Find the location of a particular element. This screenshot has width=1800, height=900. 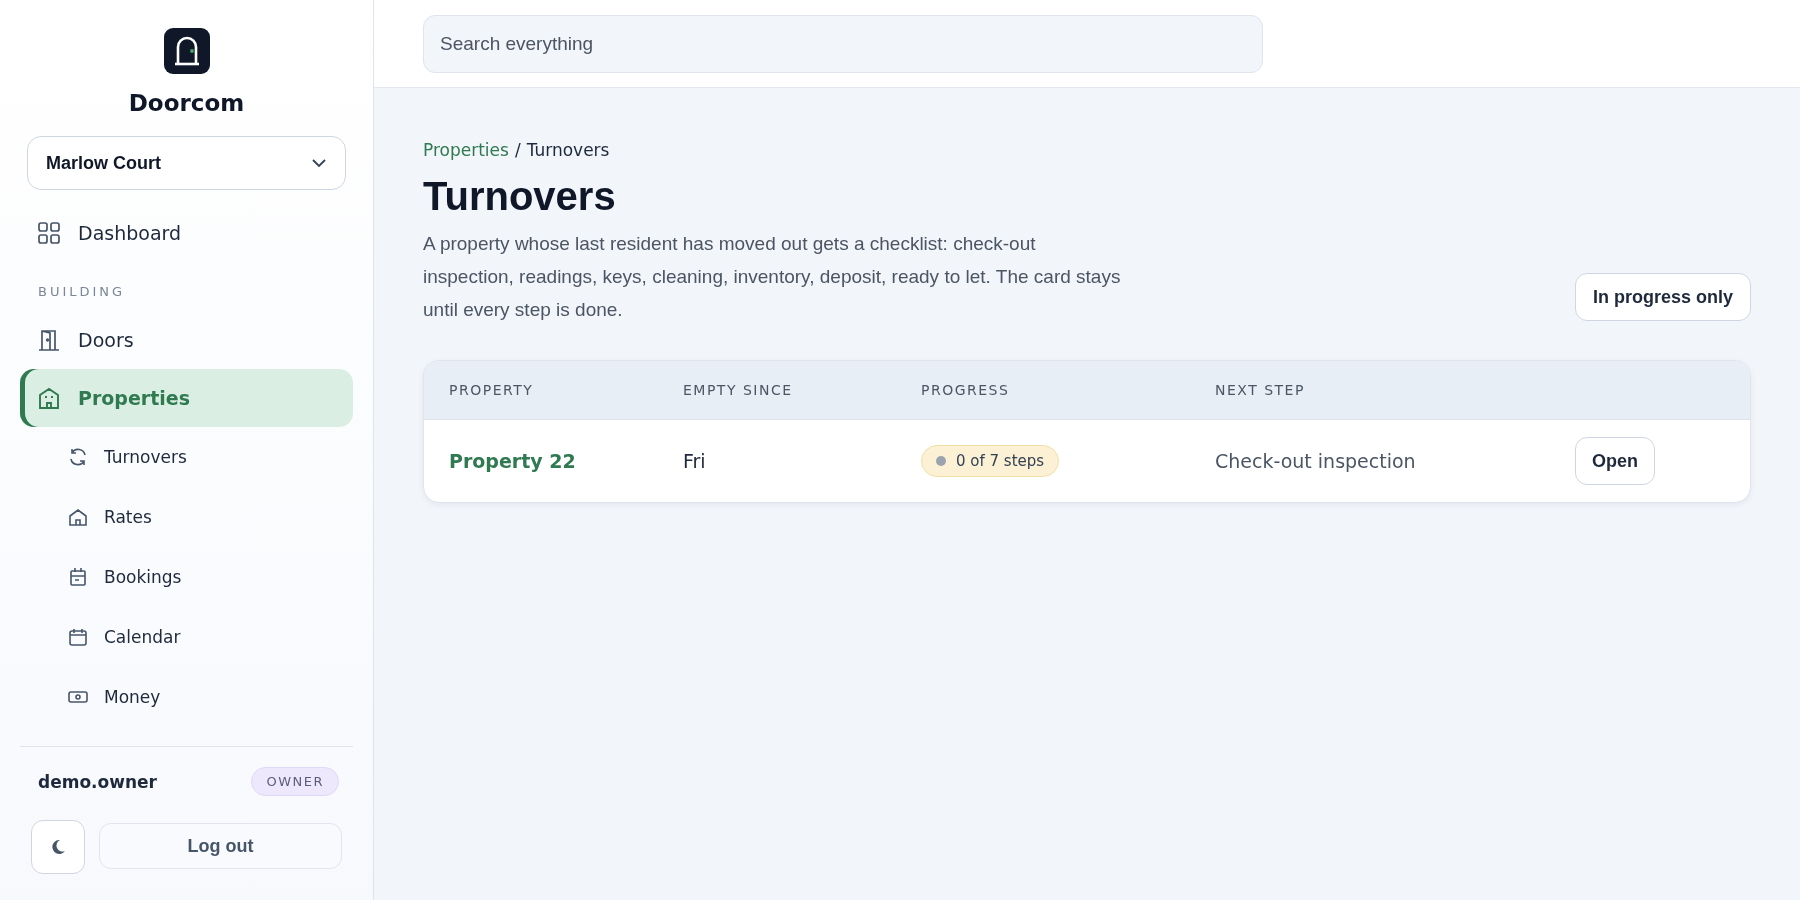

table-cell: Fri is located at coordinates (694, 461).